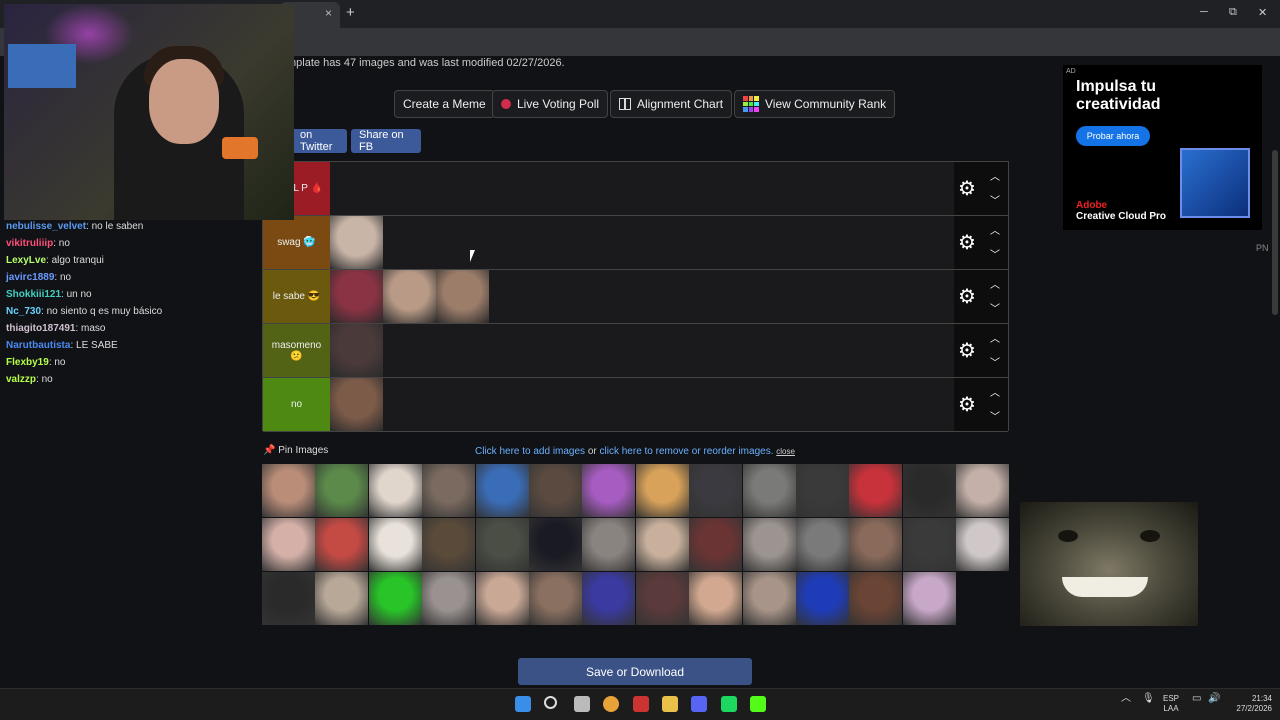 The width and height of the screenshot is (1280, 720). What do you see at coordinates (23, 311) in the screenshot?
I see `chat-username: Nc_730` at bounding box center [23, 311].